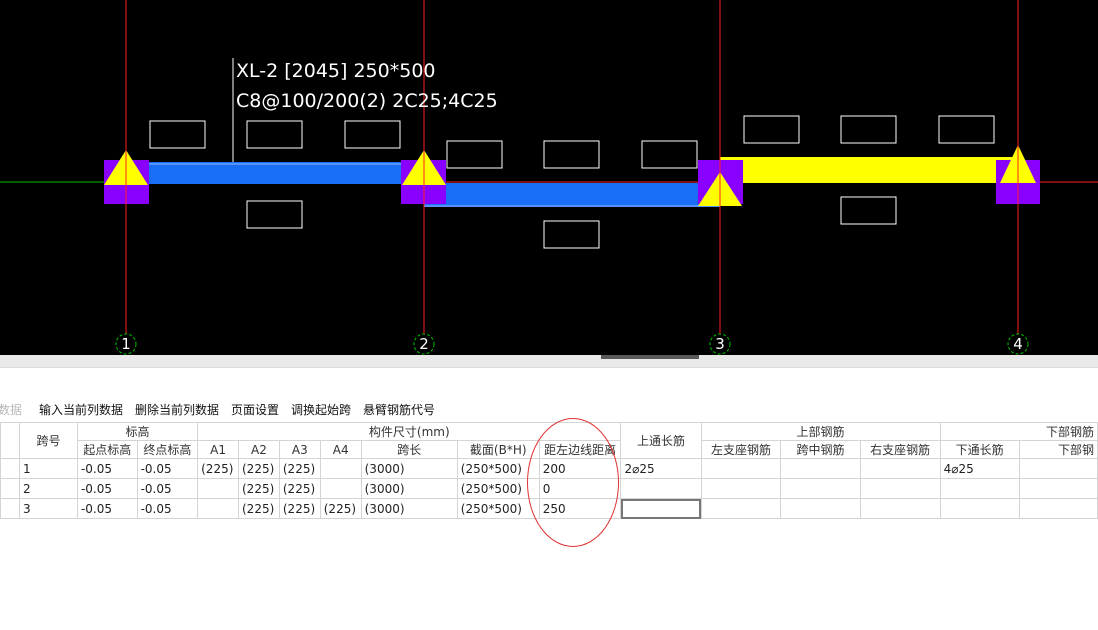  I want to click on span1-top-right-box, so click(372, 134).